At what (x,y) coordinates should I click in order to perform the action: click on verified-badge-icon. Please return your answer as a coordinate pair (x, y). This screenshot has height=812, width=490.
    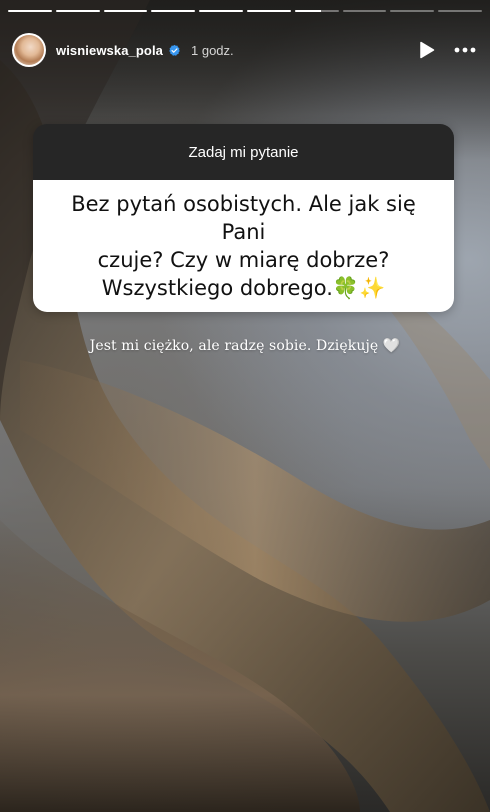
    Looking at the image, I should click on (174, 50).